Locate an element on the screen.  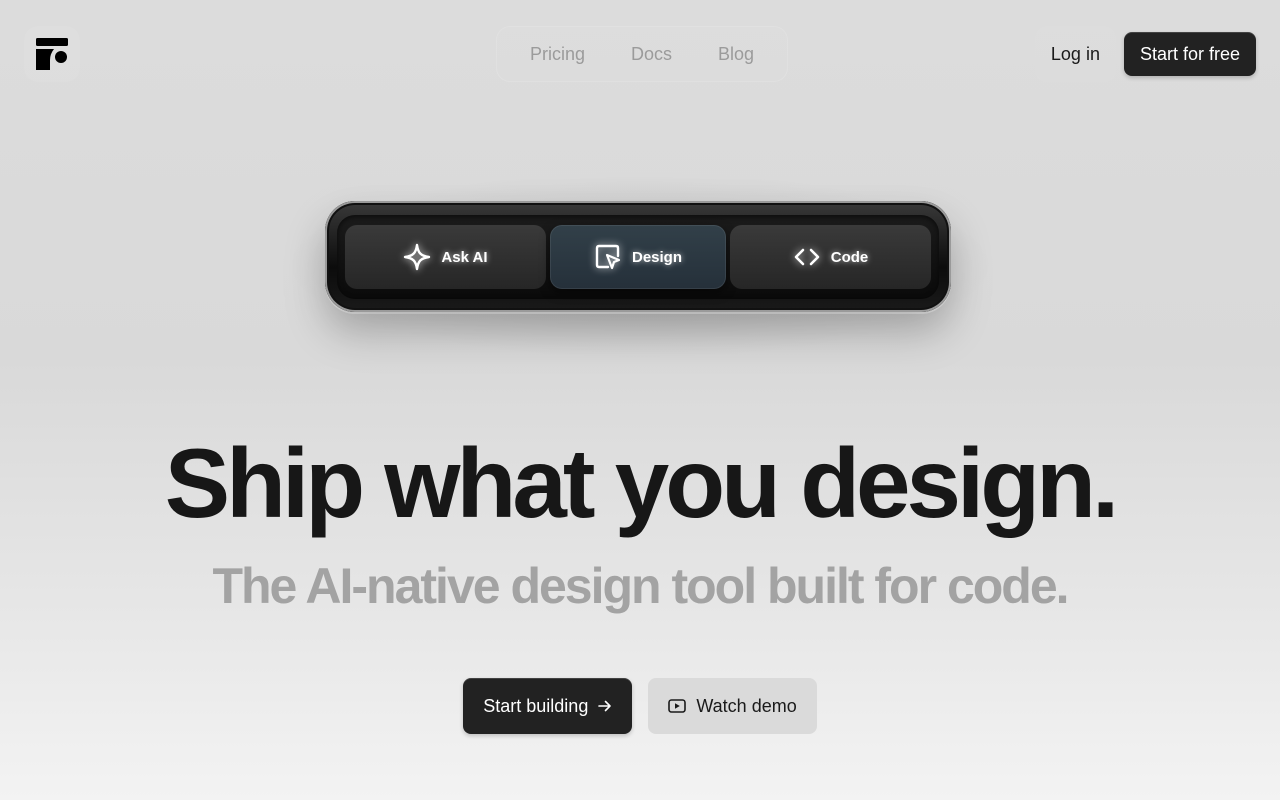
main-nav: Pricing Docs Blog is located at coordinates (642, 54).